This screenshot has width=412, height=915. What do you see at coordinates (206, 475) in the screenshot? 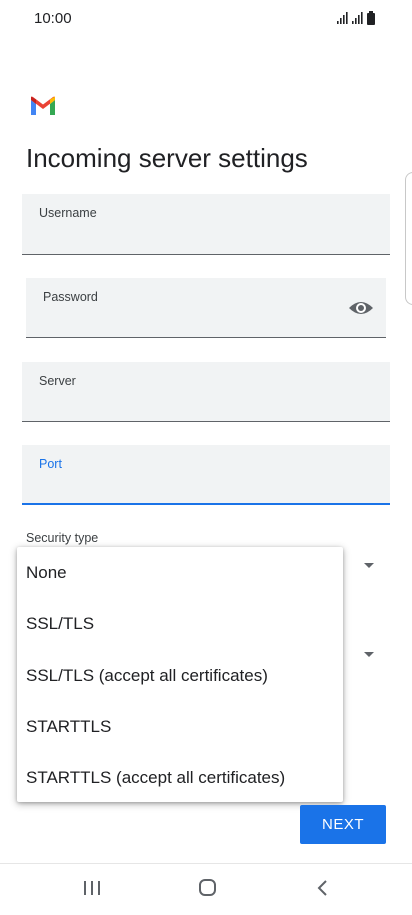
I see `port-field: Port` at bounding box center [206, 475].